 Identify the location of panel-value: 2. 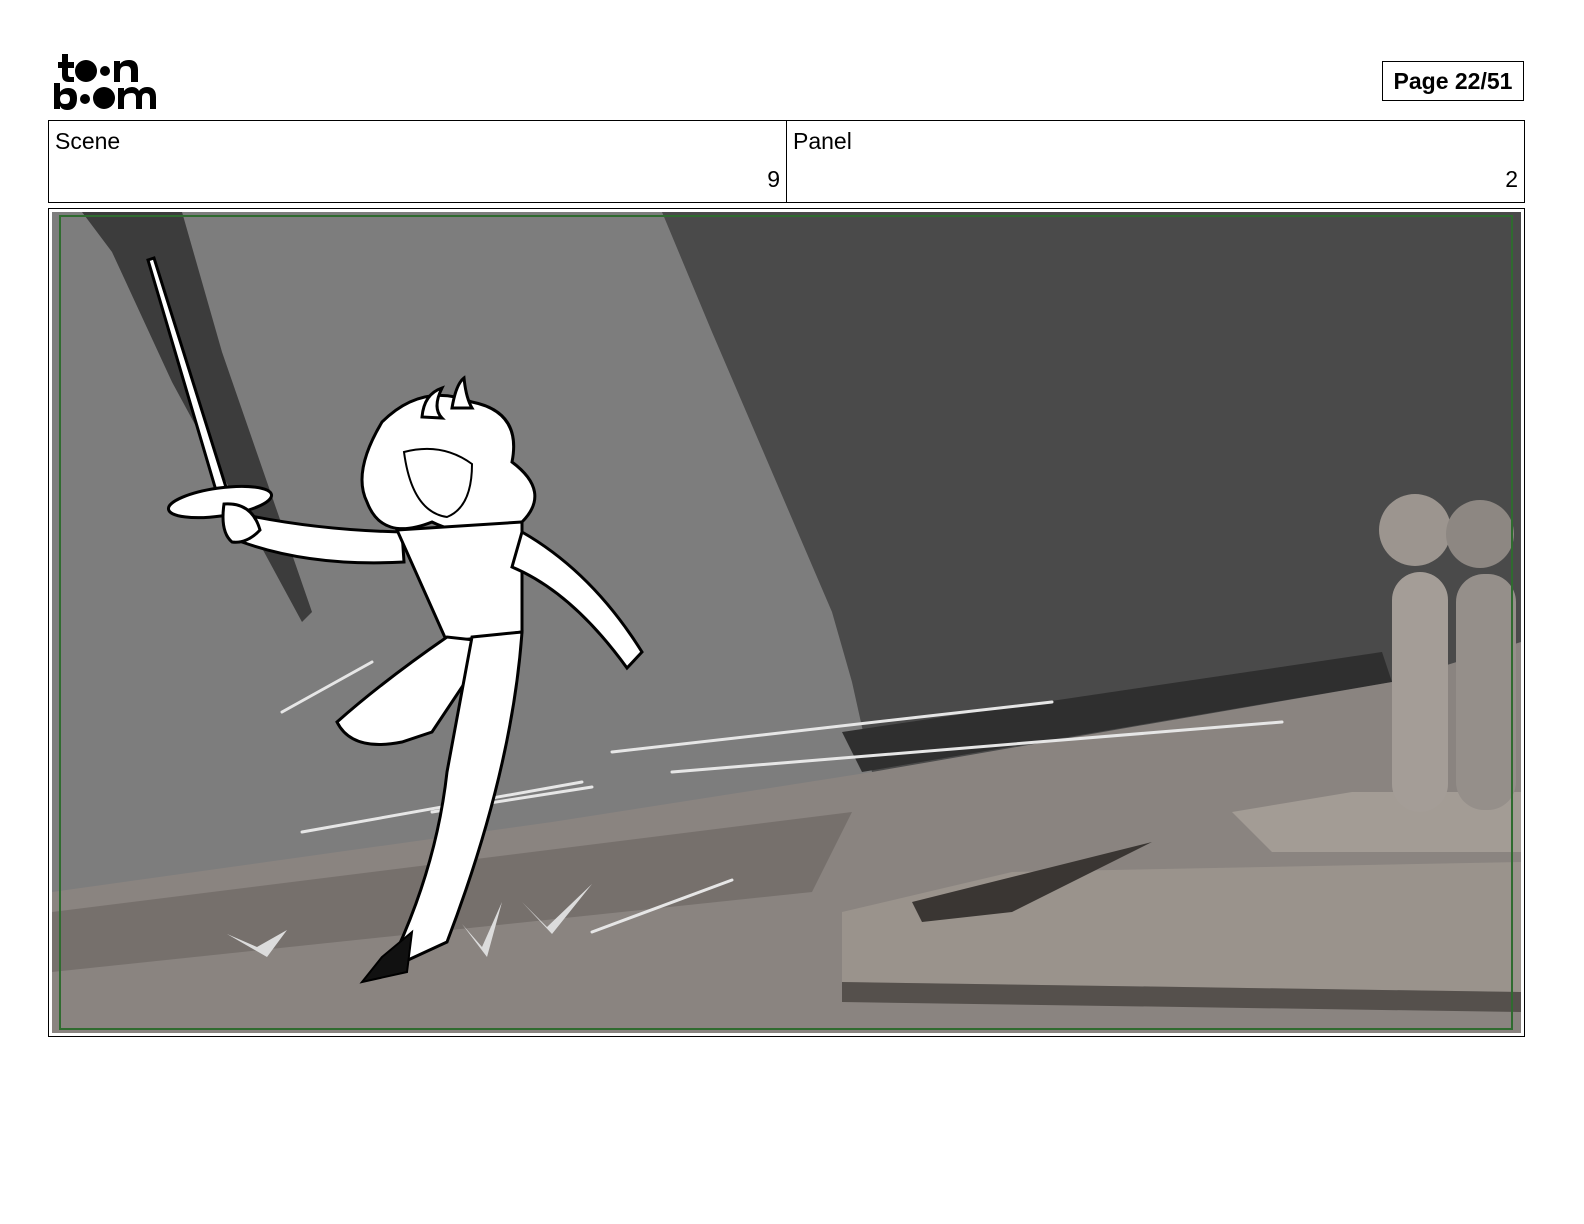
(1511, 179).